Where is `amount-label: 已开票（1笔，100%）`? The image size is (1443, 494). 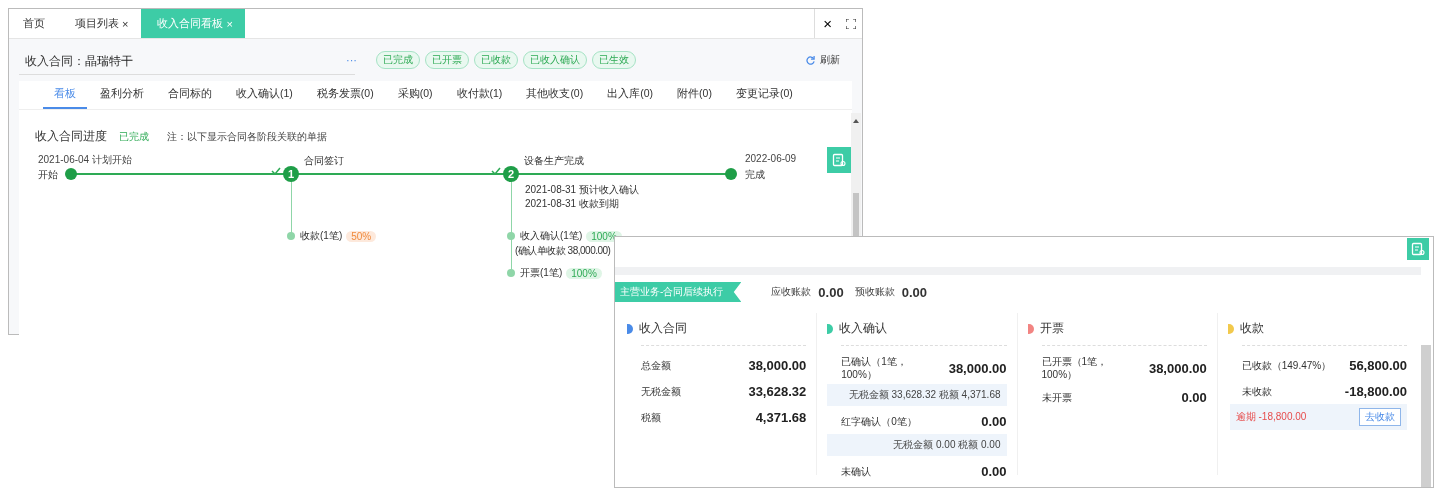
amount-label: 已开票（1笔，100%） is located at coordinates (1075, 368).